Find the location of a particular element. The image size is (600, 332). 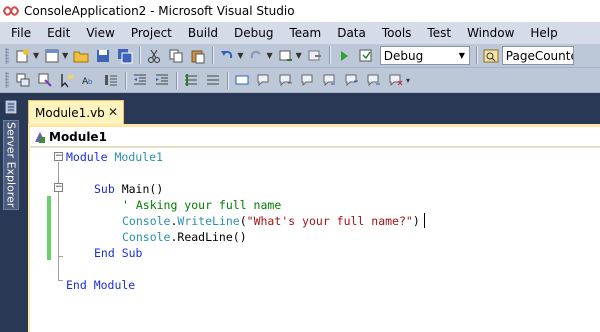

copy-icon is located at coordinates (176, 56).